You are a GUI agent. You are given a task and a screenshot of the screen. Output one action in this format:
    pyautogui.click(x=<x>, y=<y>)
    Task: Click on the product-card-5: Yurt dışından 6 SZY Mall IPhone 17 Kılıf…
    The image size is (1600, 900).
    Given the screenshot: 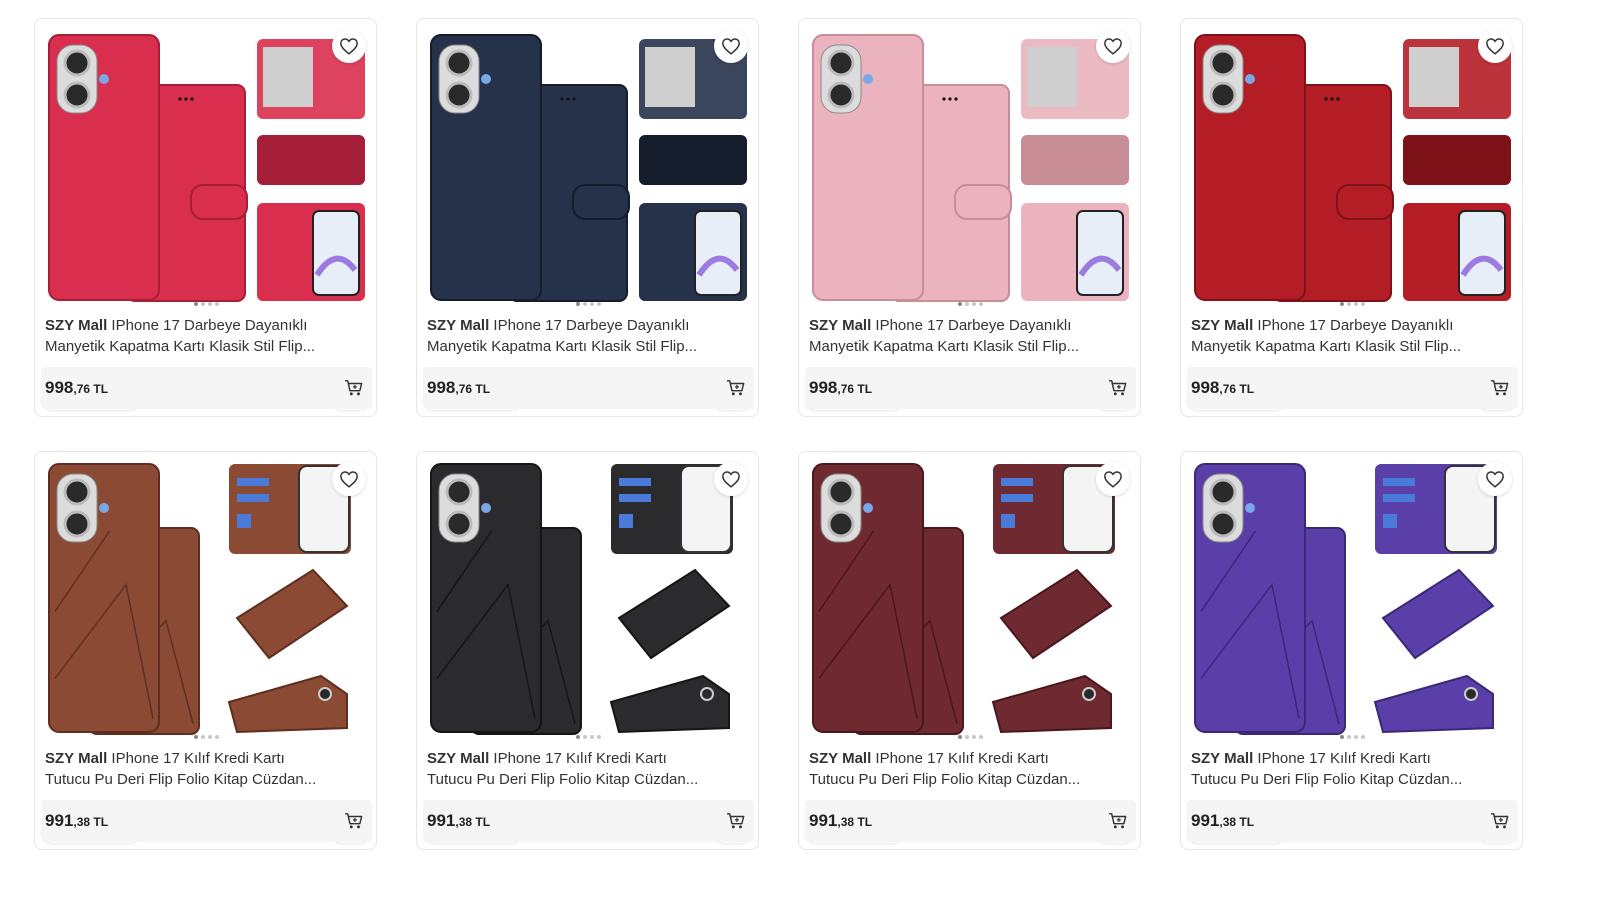 What is the action you would take?
    pyautogui.click(x=205, y=650)
    